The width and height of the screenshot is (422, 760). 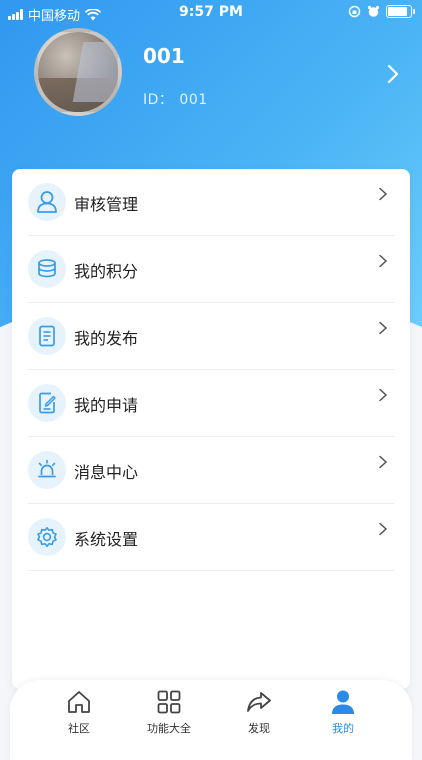 I want to click on tab-discover: 发现, so click(x=259, y=717).